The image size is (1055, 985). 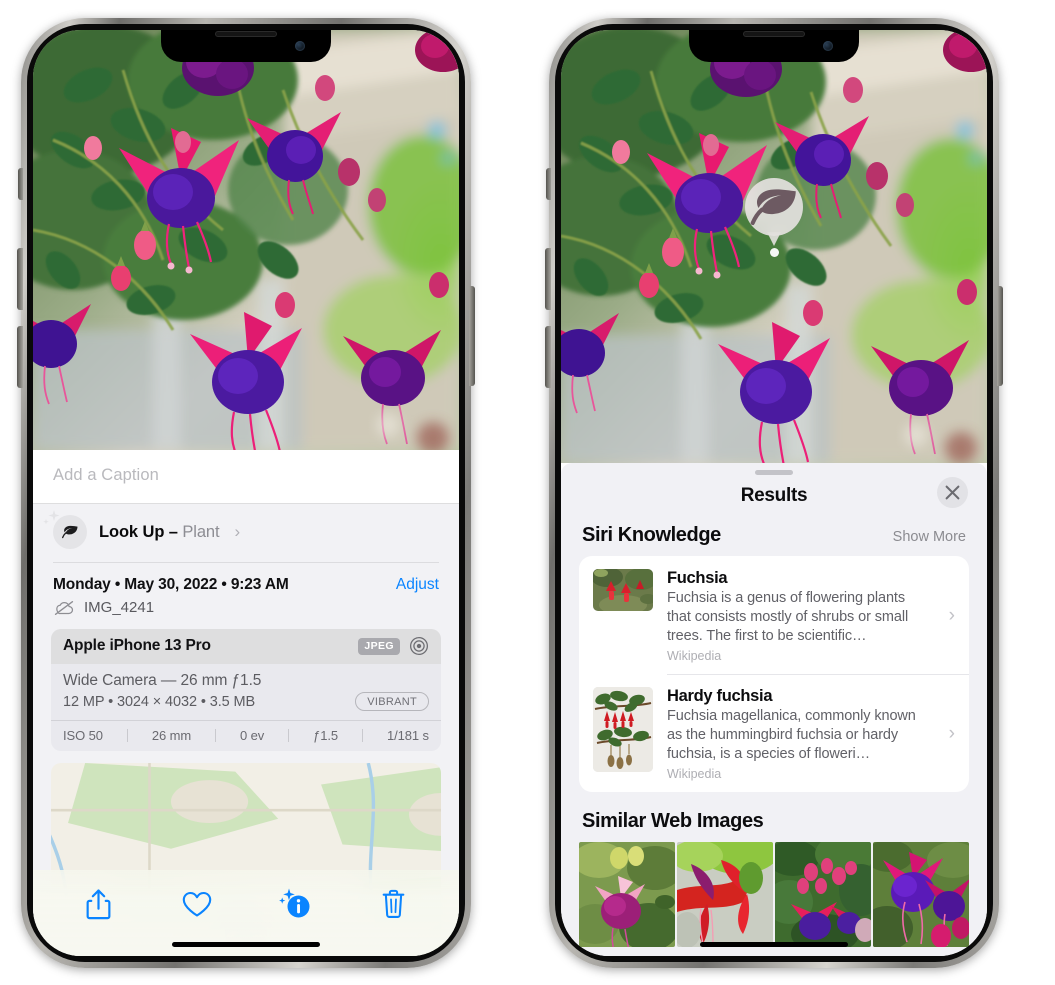 I want to click on info-button, so click(x=295, y=904).